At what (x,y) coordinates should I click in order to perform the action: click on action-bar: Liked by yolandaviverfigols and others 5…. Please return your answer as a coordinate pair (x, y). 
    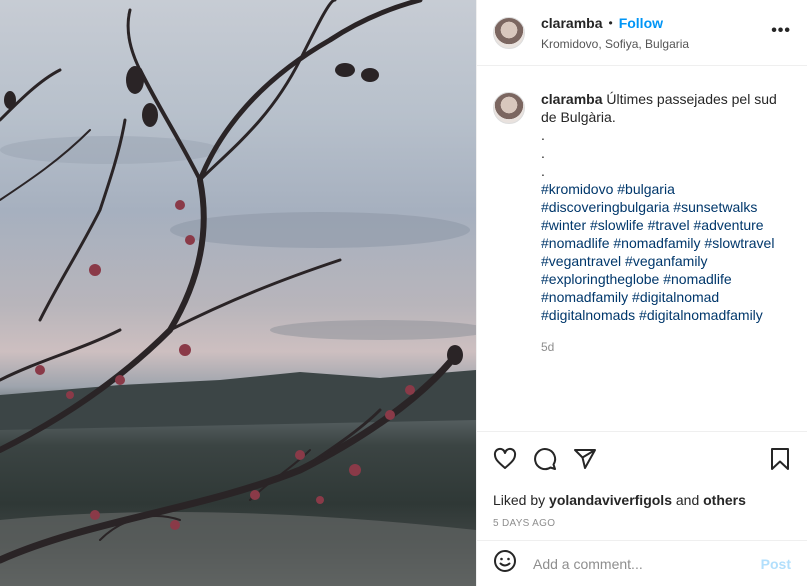
    Looking at the image, I should click on (642, 480).